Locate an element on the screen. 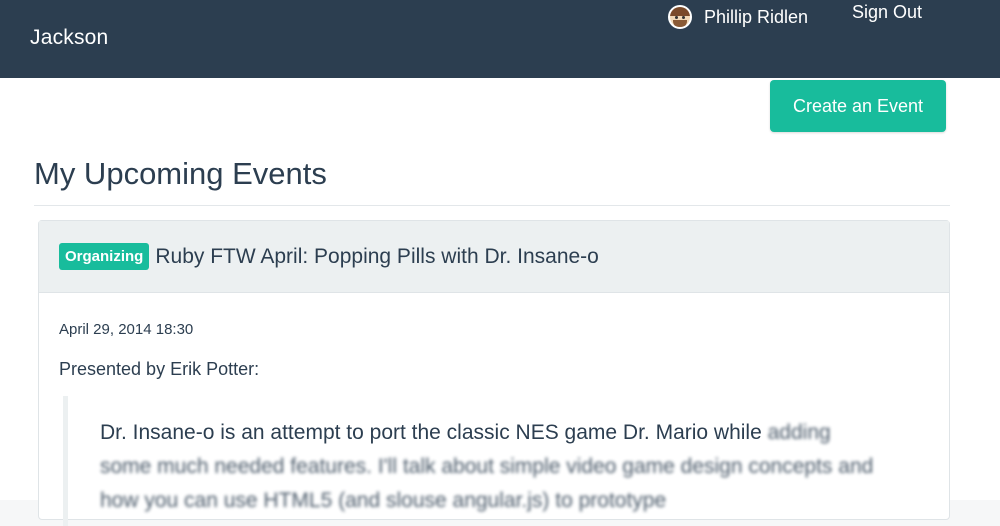  user-menu: Phillip Ridlen is located at coordinates (738, 17).